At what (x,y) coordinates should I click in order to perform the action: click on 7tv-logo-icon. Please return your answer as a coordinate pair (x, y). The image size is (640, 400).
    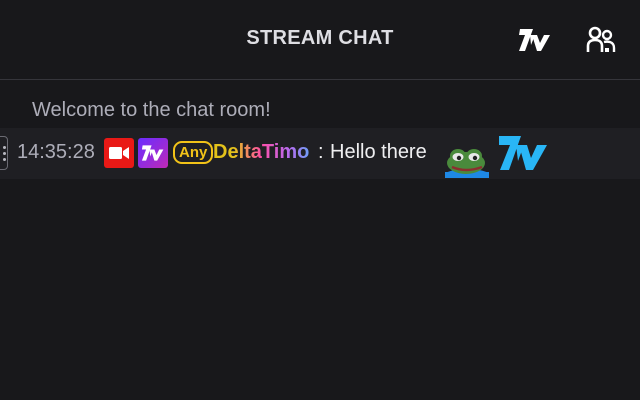
    Looking at the image, I should click on (534, 40).